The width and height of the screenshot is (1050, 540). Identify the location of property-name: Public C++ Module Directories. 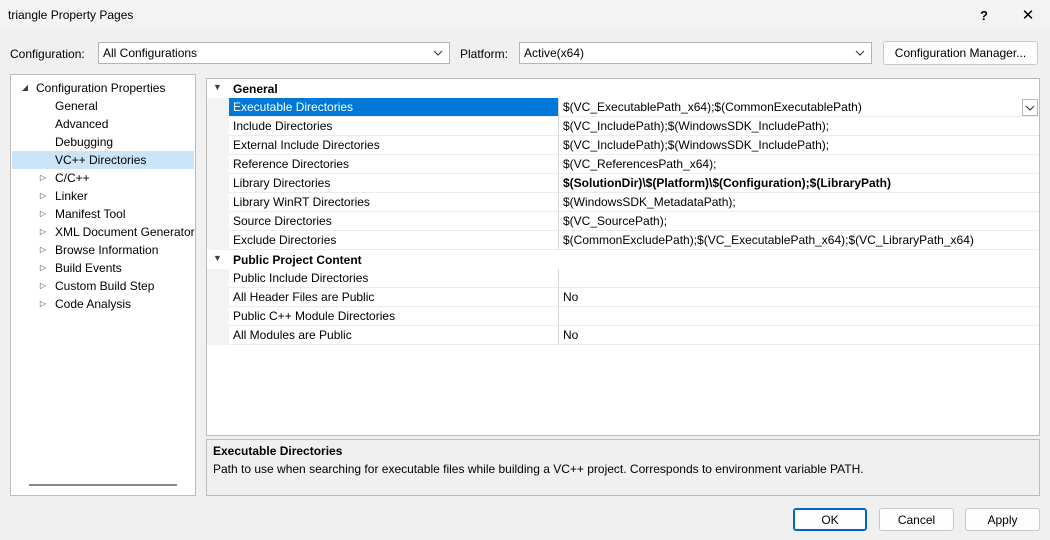
(393, 316).